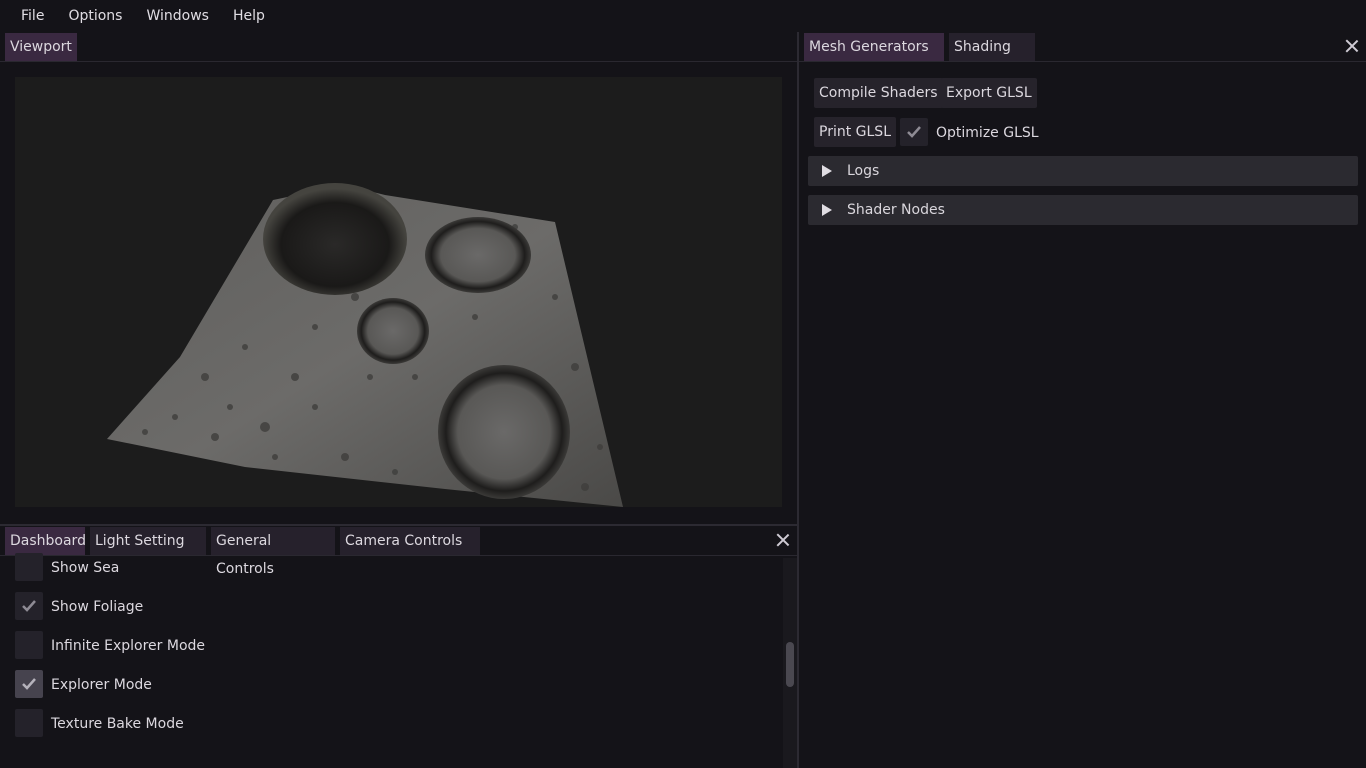 The width and height of the screenshot is (1366, 768). Describe the element at coordinates (987, 133) in the screenshot. I see `optimize-glsl-label: Optimize GLSL` at that location.